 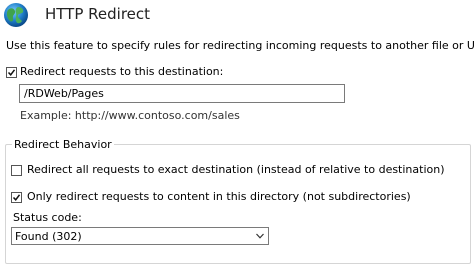 What do you see at coordinates (16, 15) in the screenshot?
I see `globe-icon` at bounding box center [16, 15].